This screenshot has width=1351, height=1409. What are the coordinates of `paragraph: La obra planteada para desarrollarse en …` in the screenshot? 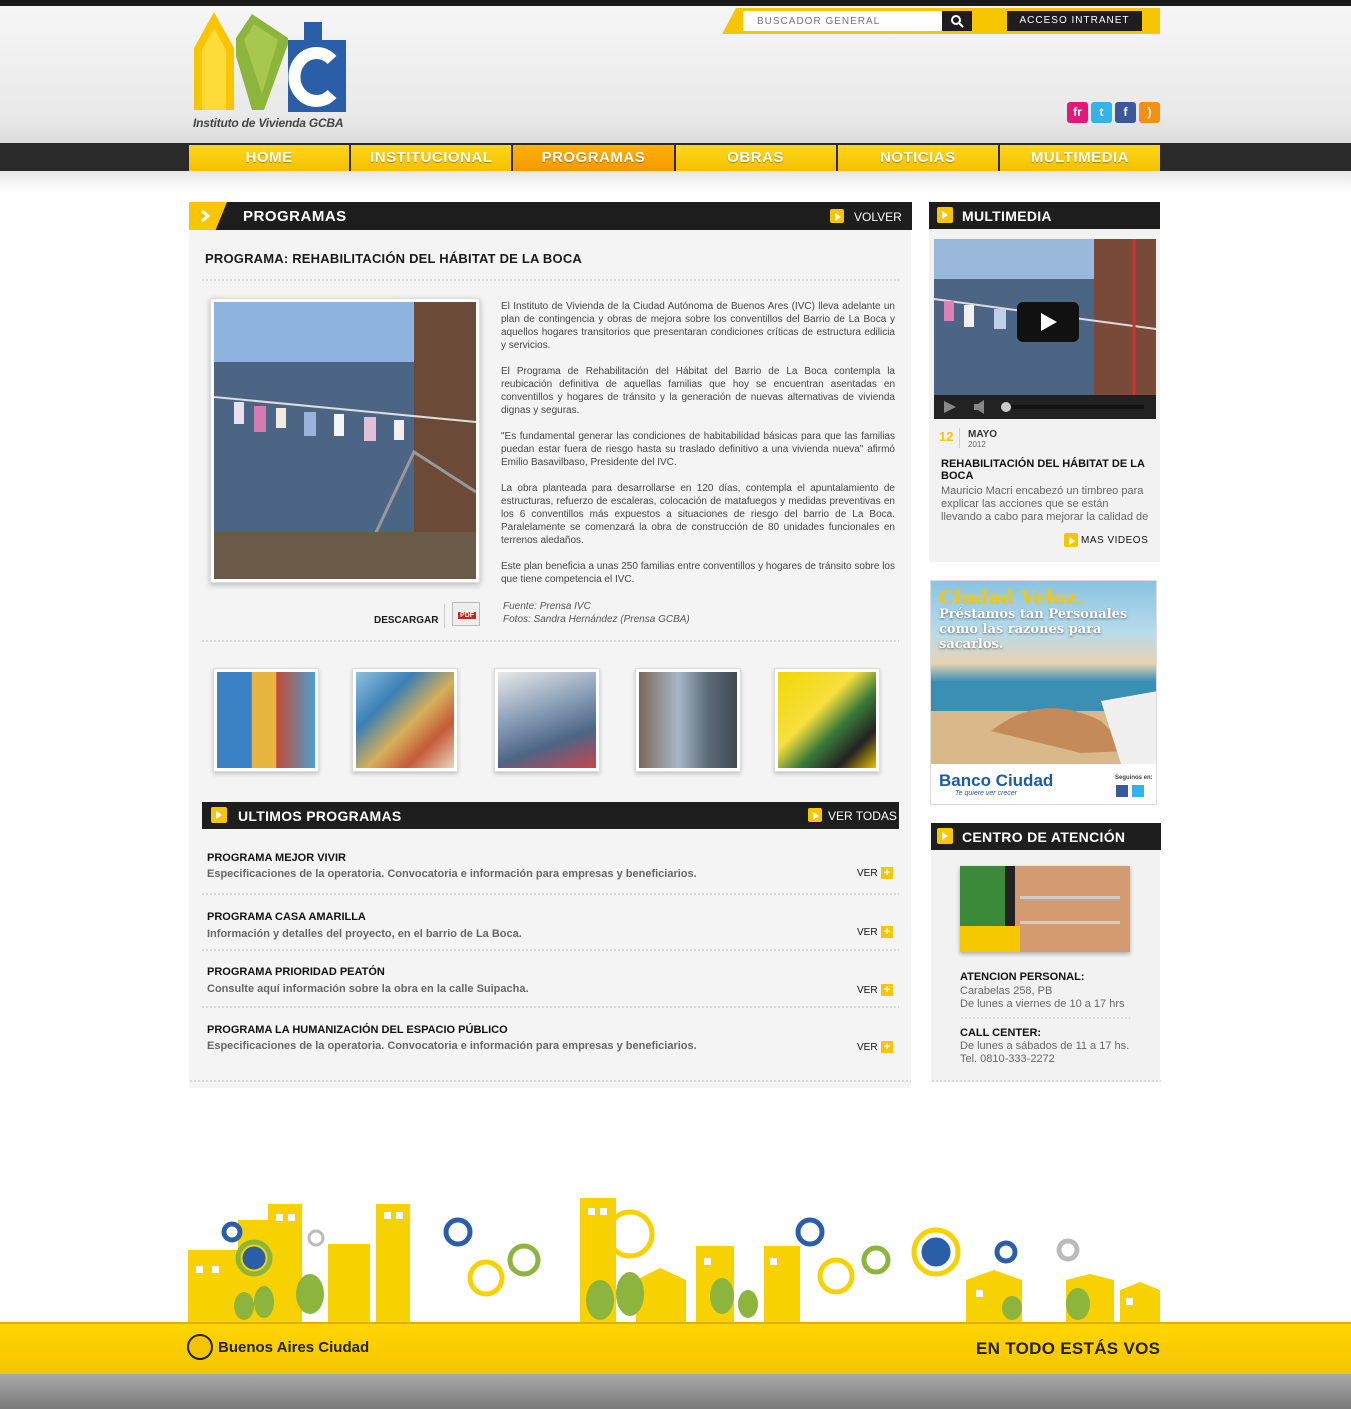 It's located at (698, 514).